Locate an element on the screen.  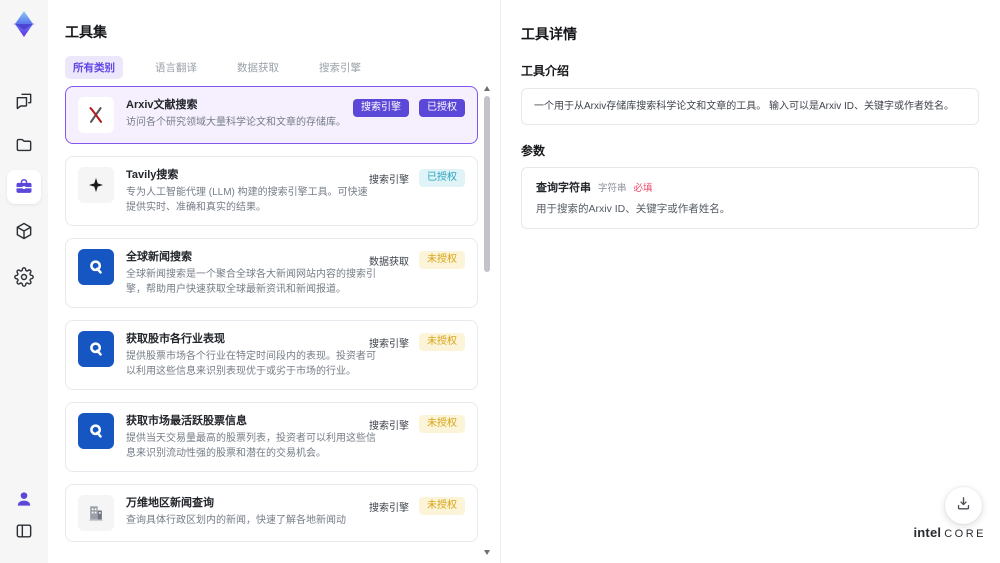
download-icon is located at coordinates (963, 506).